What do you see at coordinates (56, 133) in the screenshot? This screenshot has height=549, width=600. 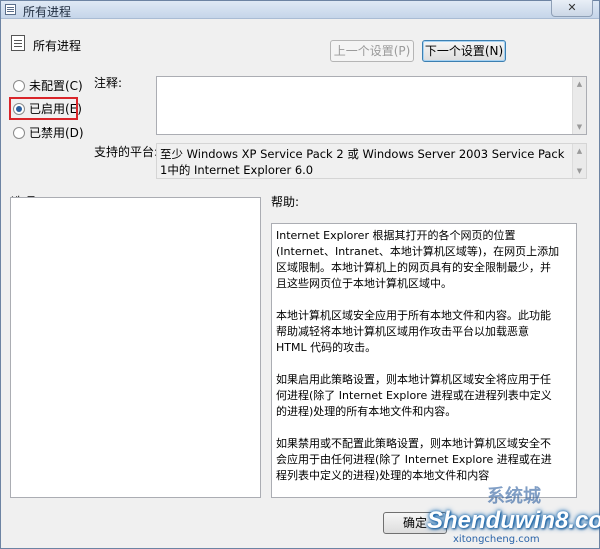 I see `radio-label: 已禁用(D)` at bounding box center [56, 133].